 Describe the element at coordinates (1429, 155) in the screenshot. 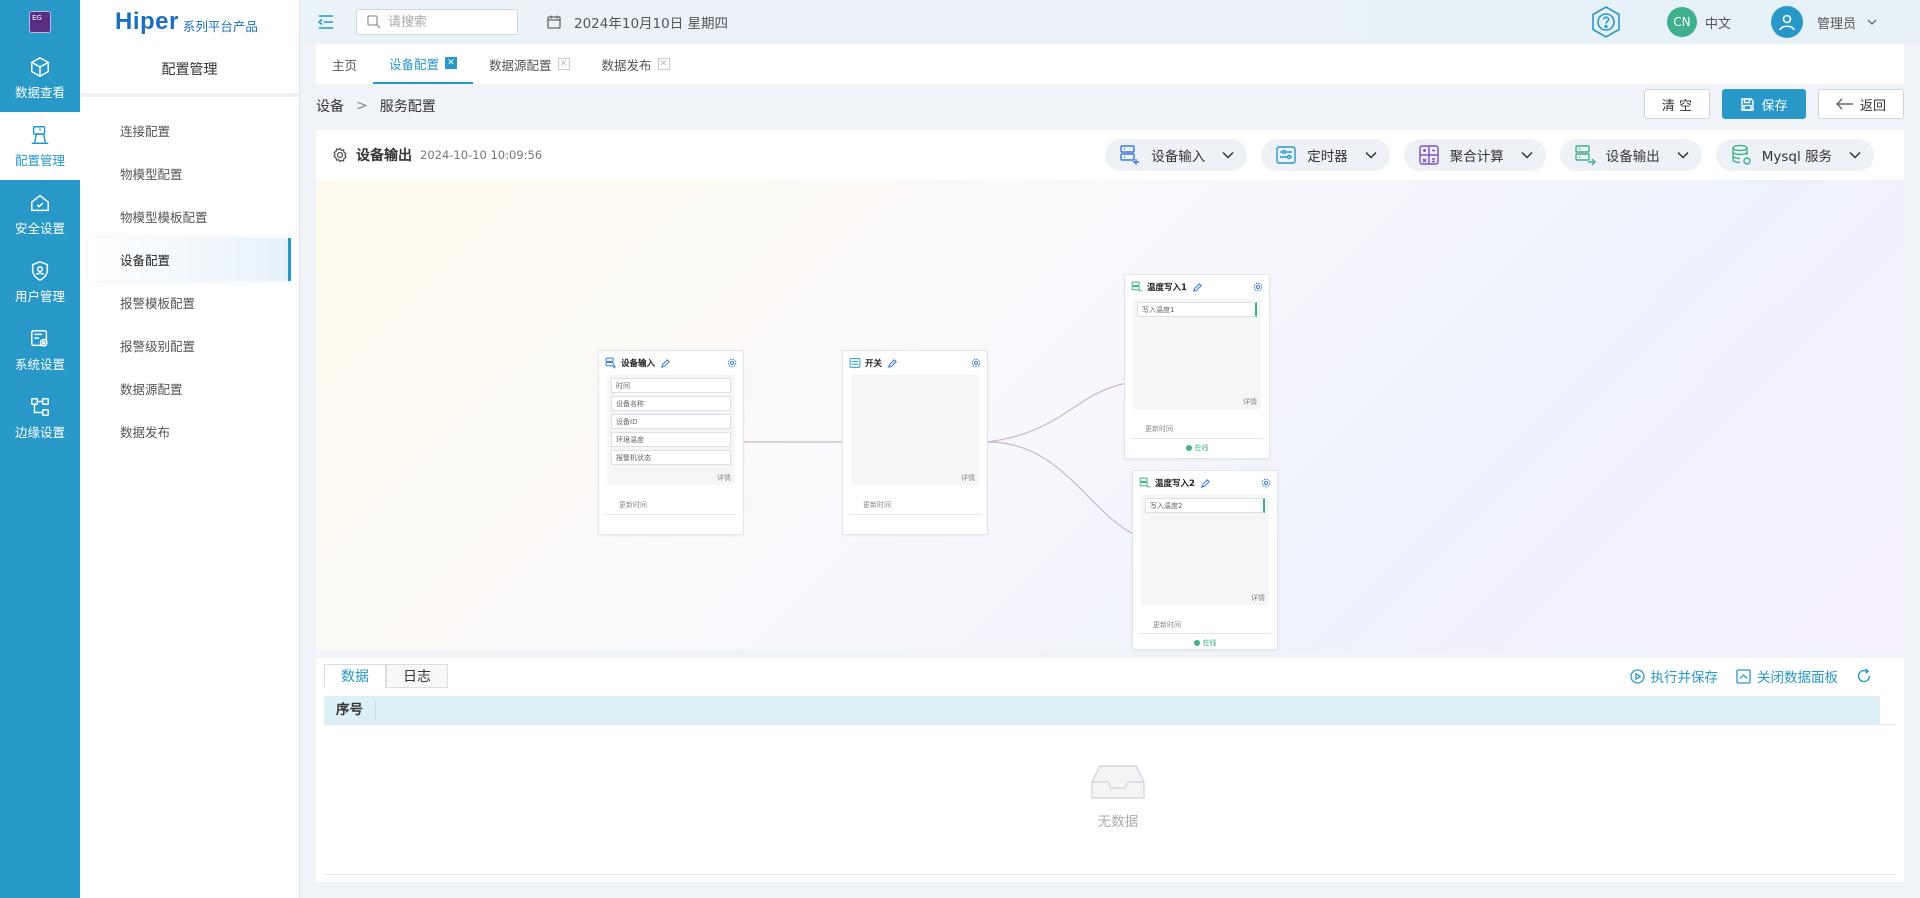

I see `calculator-icon` at that location.